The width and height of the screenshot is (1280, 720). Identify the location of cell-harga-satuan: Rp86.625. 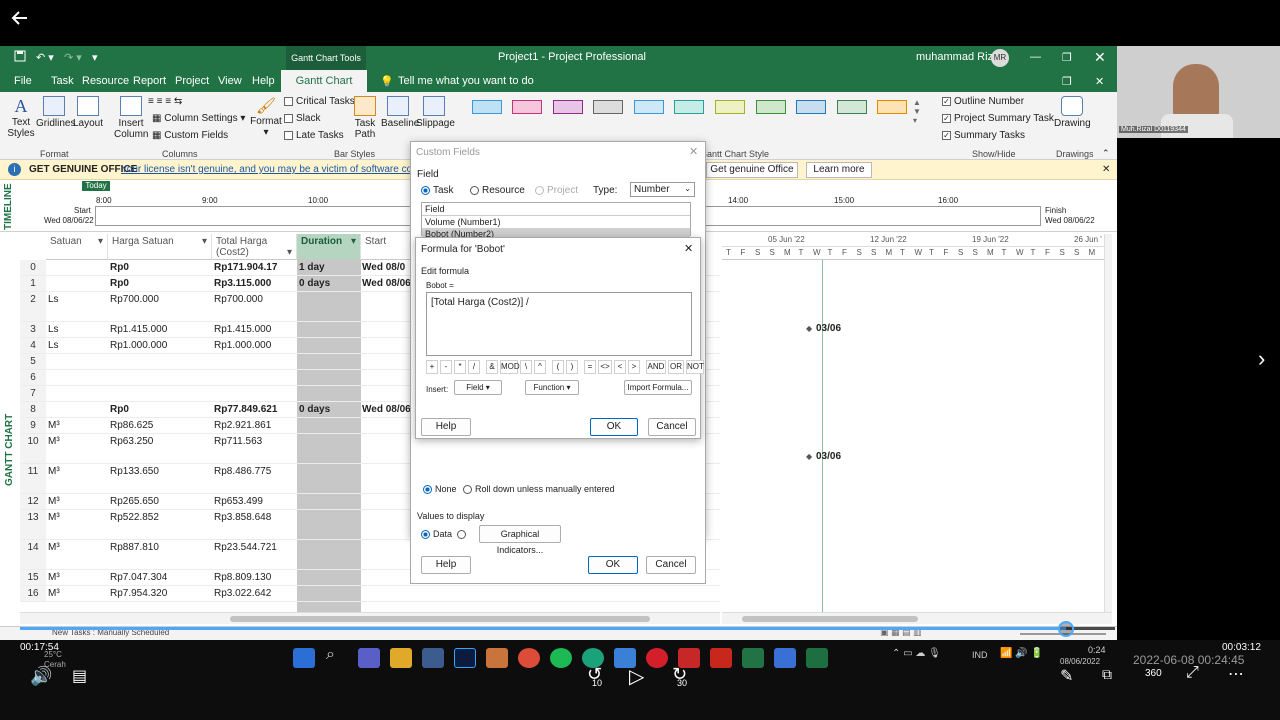
(131, 425).